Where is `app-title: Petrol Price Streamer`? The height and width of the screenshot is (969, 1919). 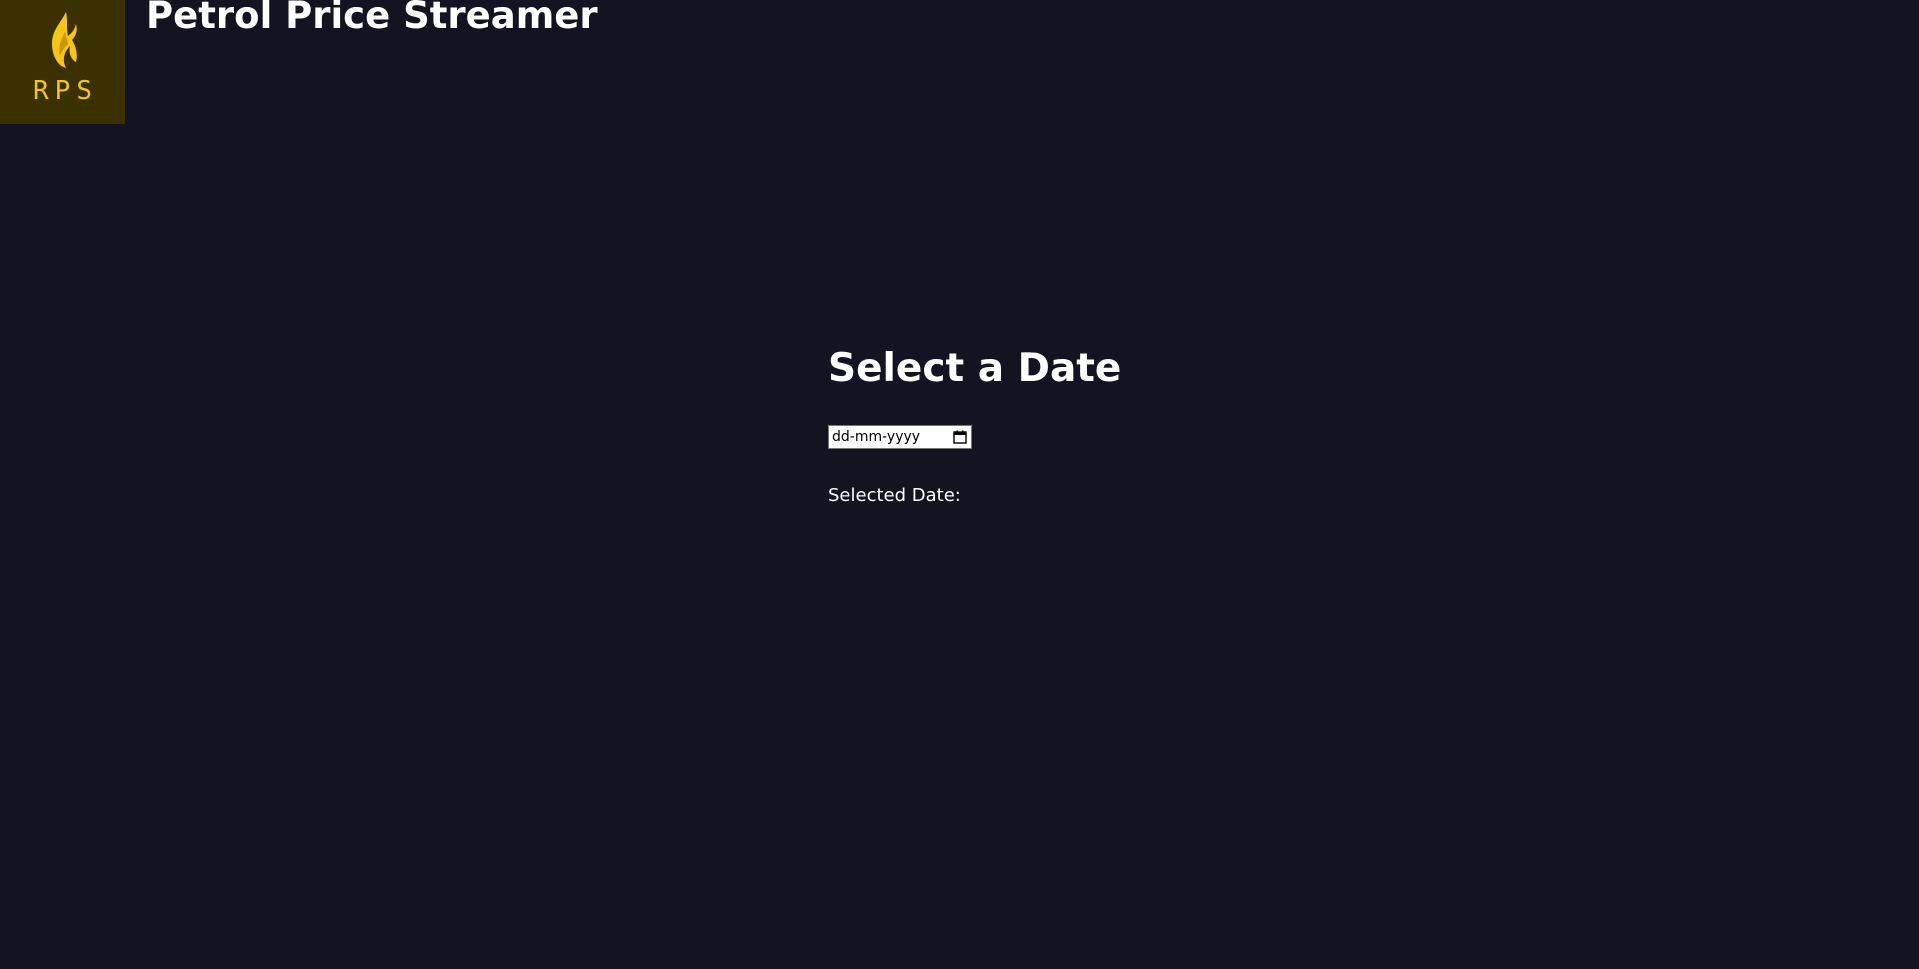
app-title: Petrol Price Streamer is located at coordinates (372, 18).